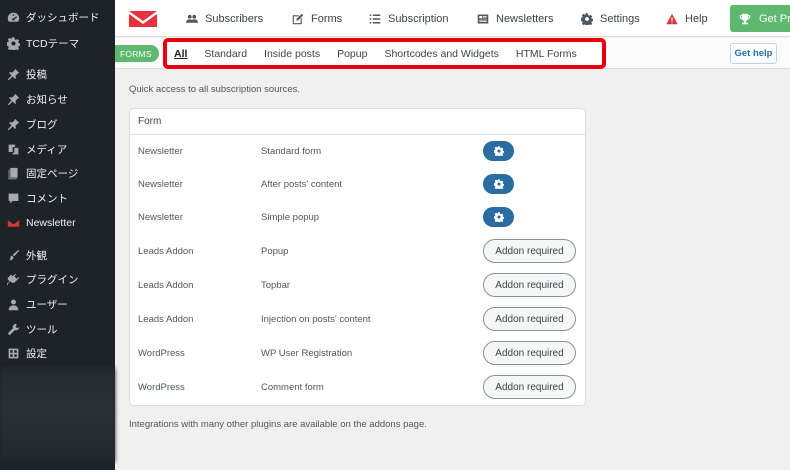 This screenshot has height=470, width=790. What do you see at coordinates (13, 223) in the screenshot?
I see `newsletter-icon` at bounding box center [13, 223].